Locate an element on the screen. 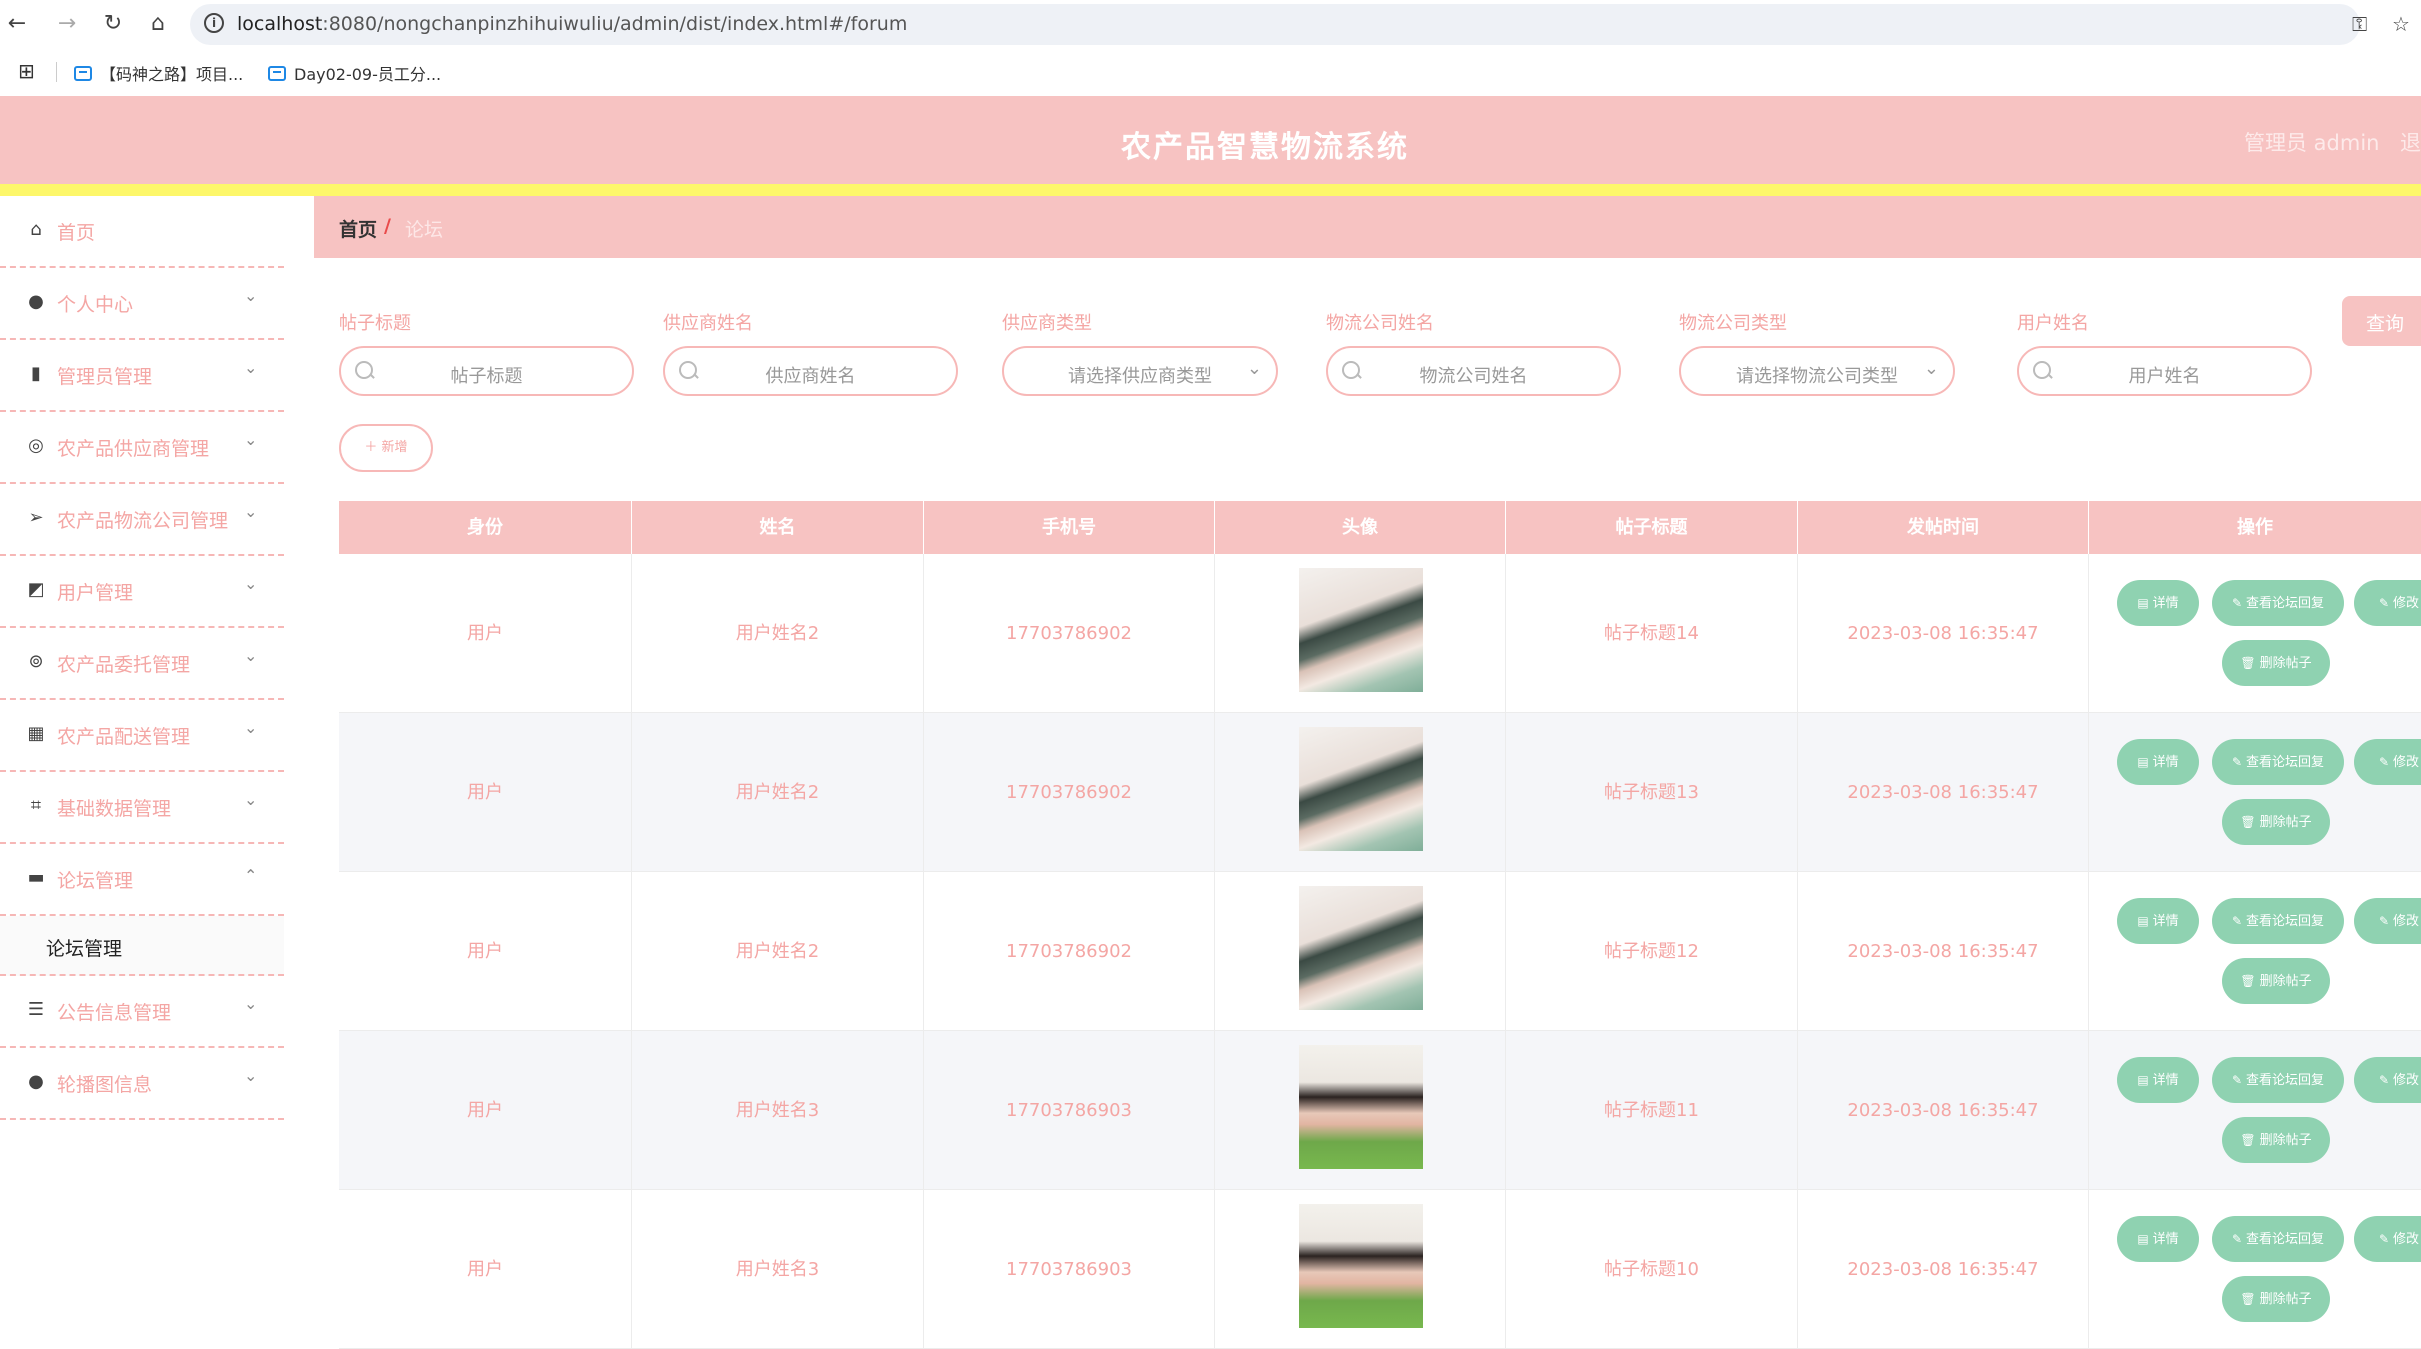 This screenshot has width=2421, height=1349. sidebar-item-personal: ● 个人中心 ⌄ is located at coordinates (142, 304).